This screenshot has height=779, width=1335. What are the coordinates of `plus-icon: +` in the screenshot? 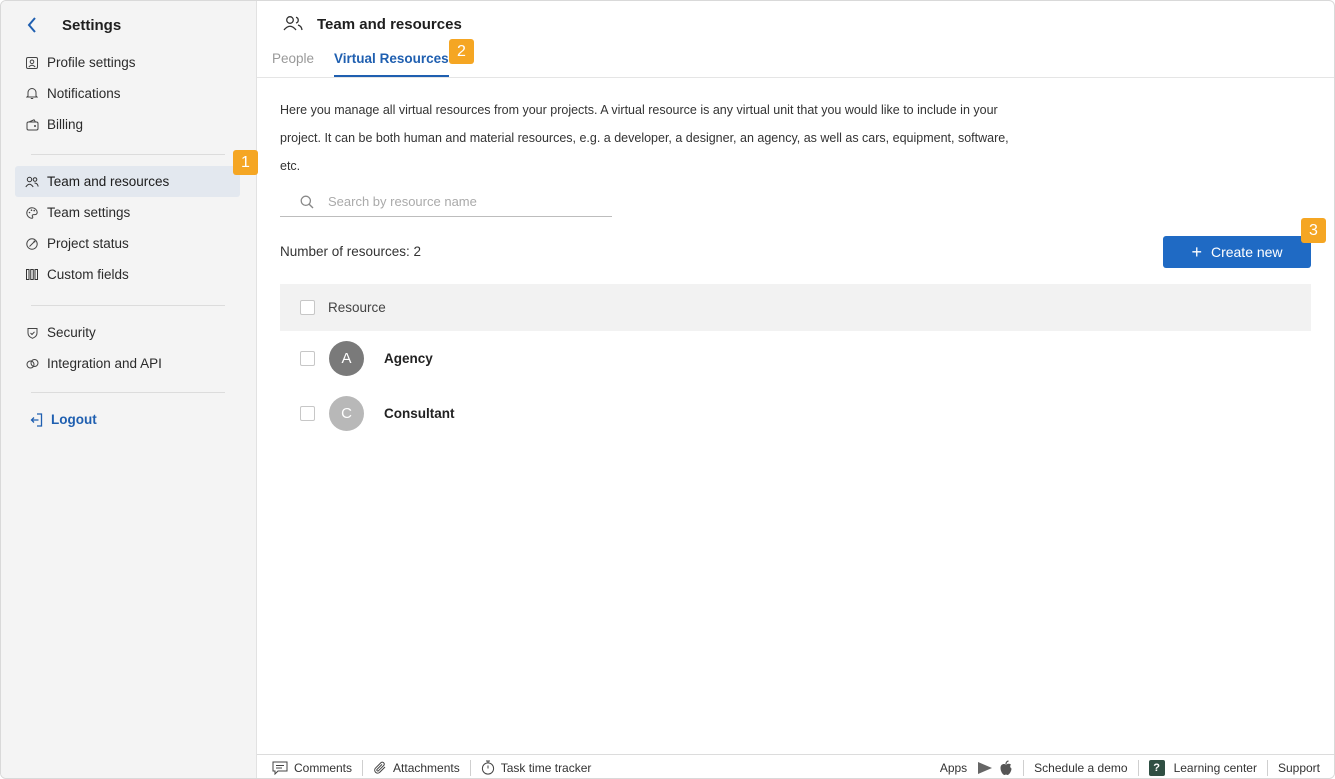 It's located at (1196, 252).